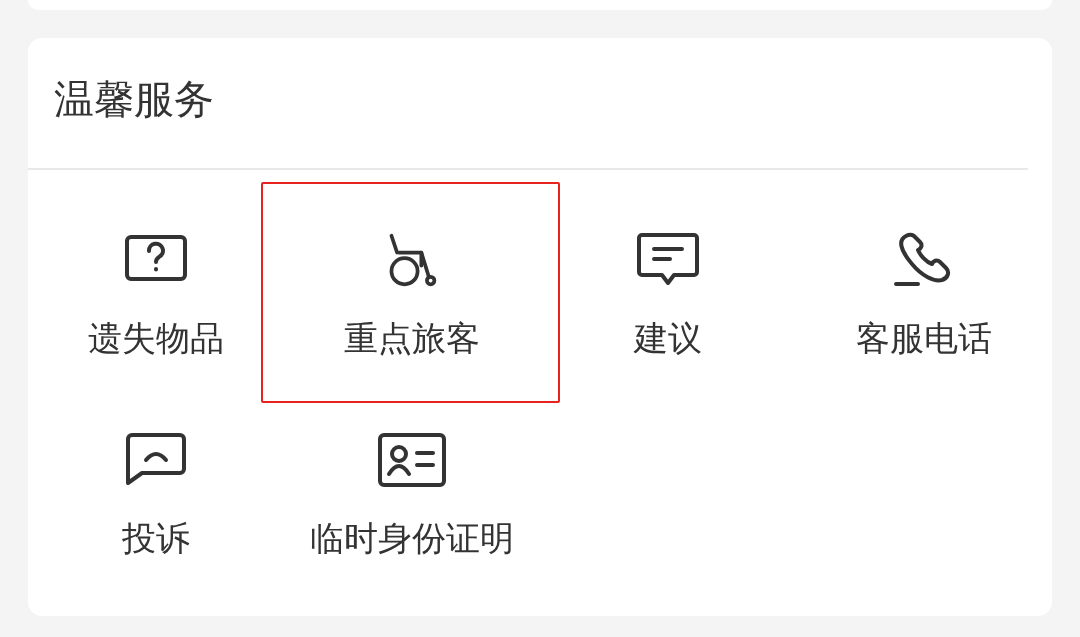 The width and height of the screenshot is (1080, 637). I want to click on service-item: 临时身份证明, so click(412, 480).